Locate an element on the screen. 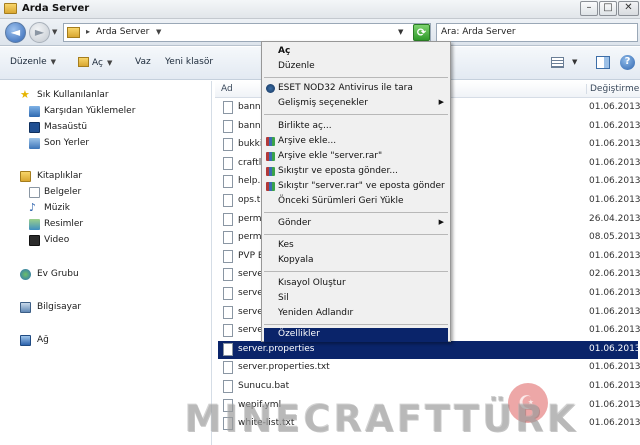 The width and height of the screenshot is (640, 445). file-name: perm is located at coordinates (250, 237).